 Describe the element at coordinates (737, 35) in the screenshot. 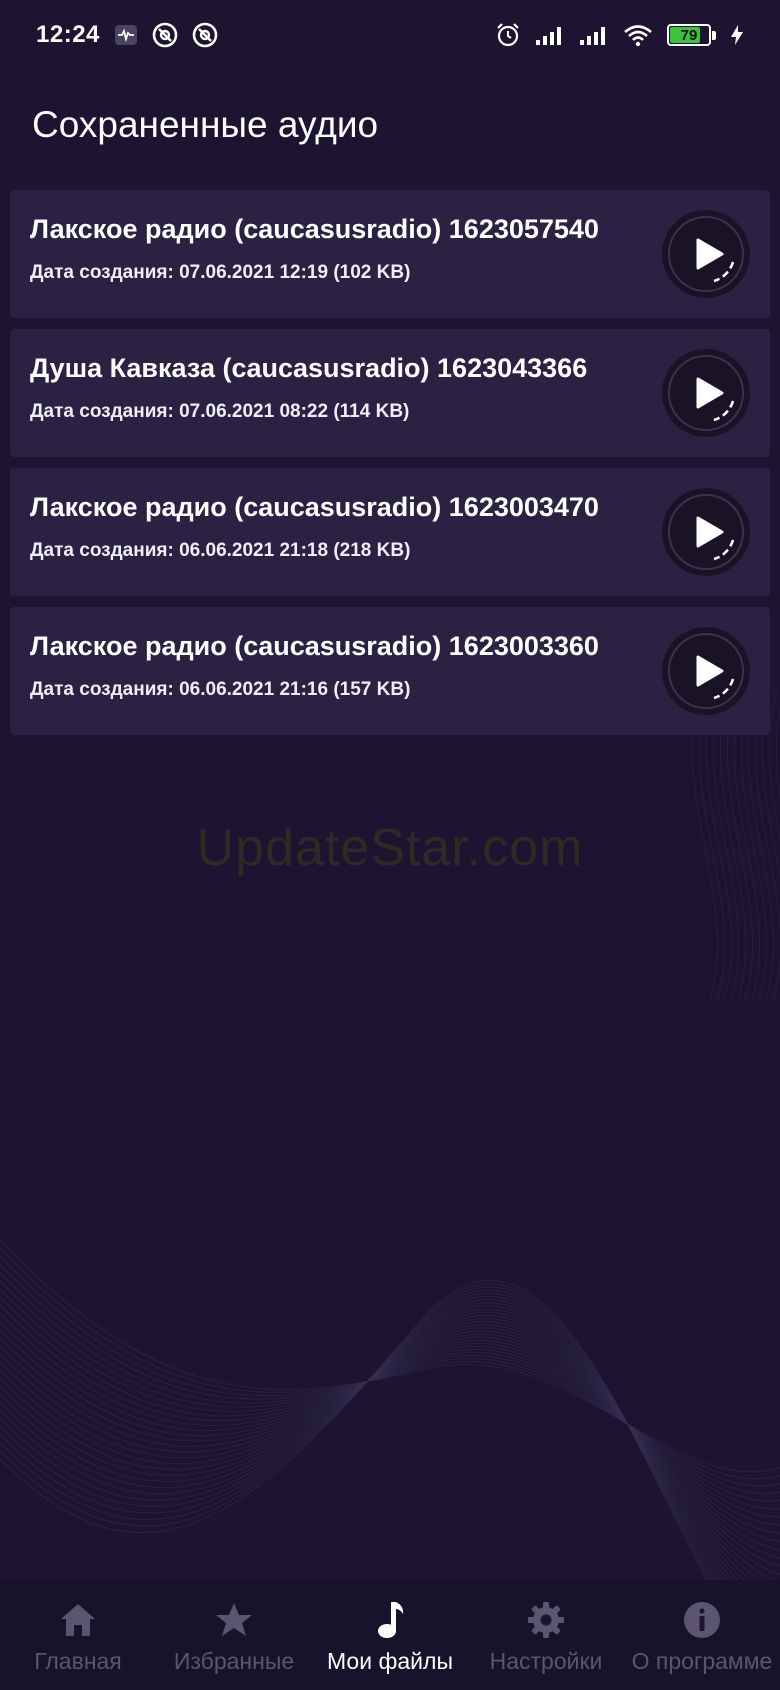

I see `charging-icon` at that location.